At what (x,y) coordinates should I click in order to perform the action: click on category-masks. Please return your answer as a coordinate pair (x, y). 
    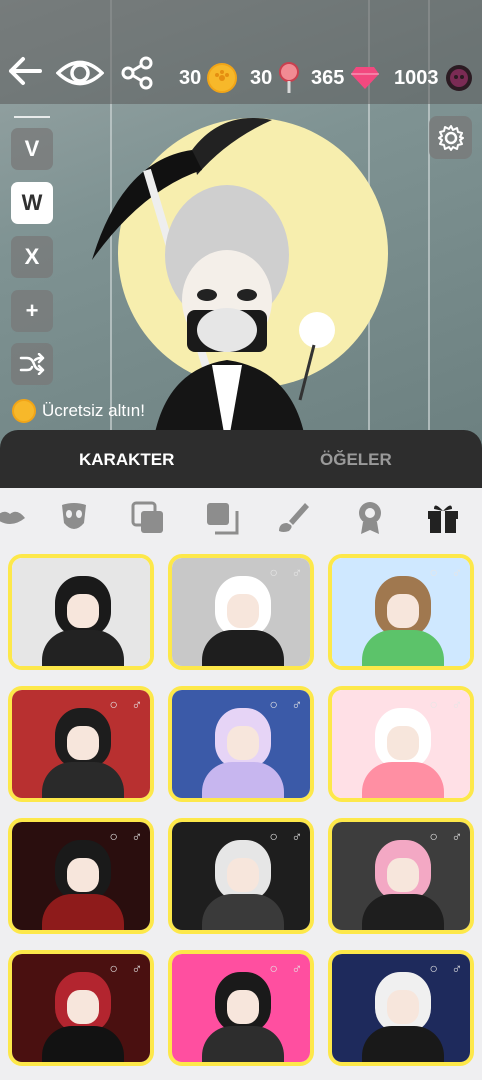
    Looking at the image, I should click on (74, 518).